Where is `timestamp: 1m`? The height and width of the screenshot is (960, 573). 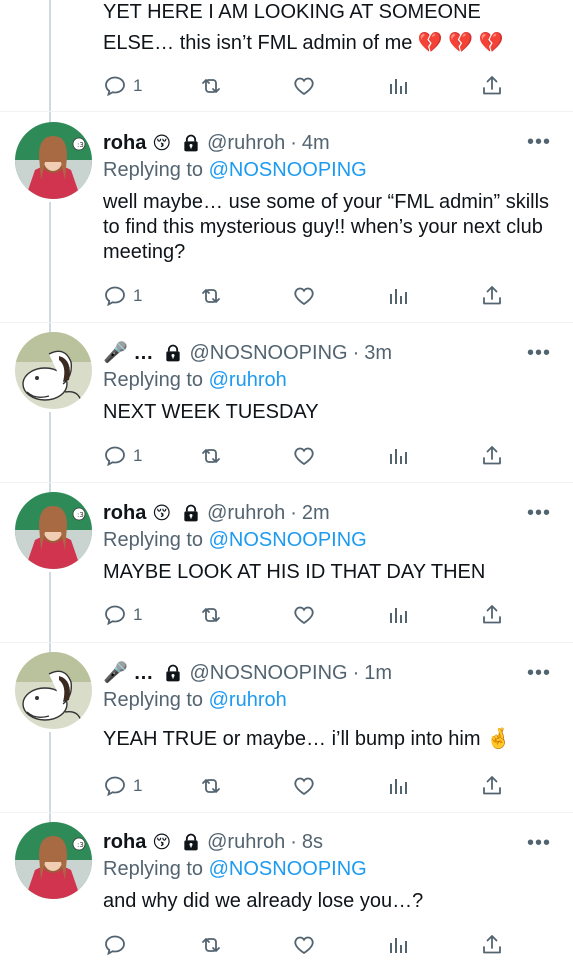 timestamp: 1m is located at coordinates (378, 673).